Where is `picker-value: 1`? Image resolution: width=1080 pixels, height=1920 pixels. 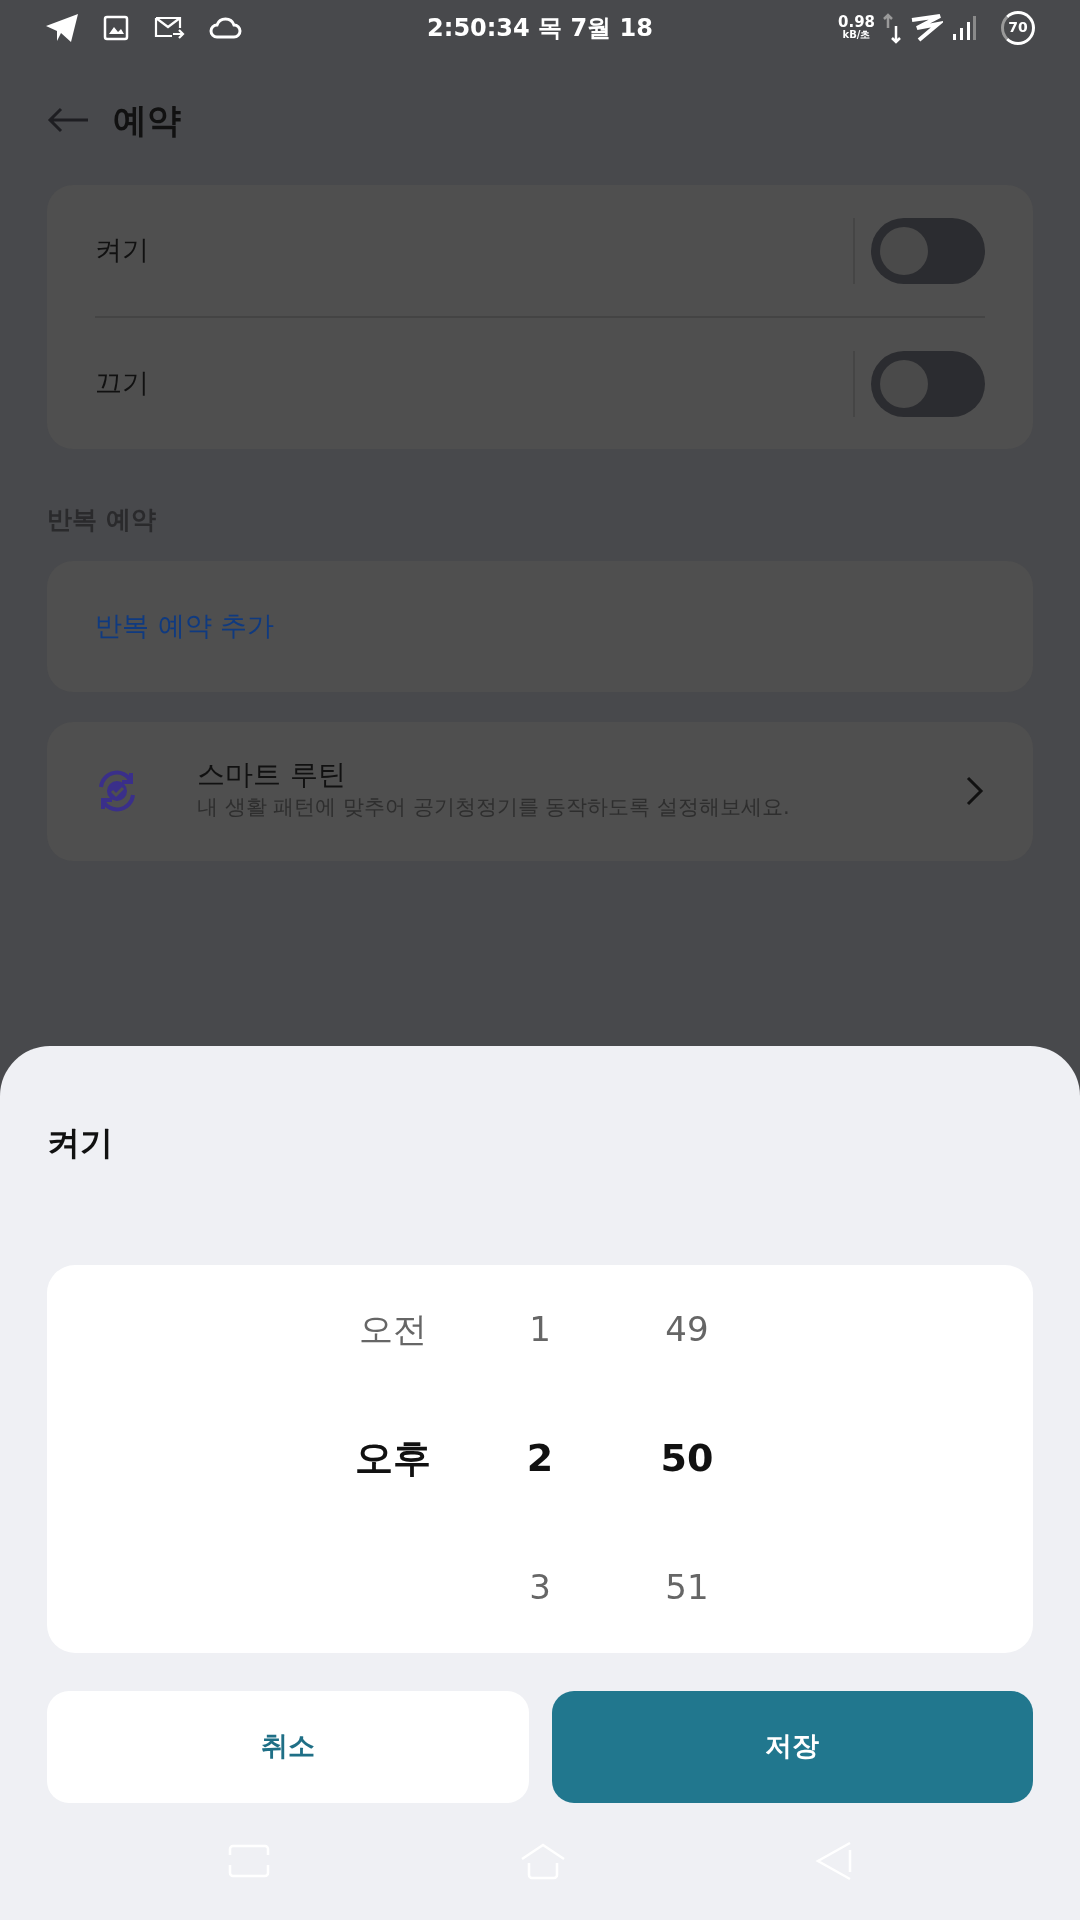 picker-value: 1 is located at coordinates (540, 1329).